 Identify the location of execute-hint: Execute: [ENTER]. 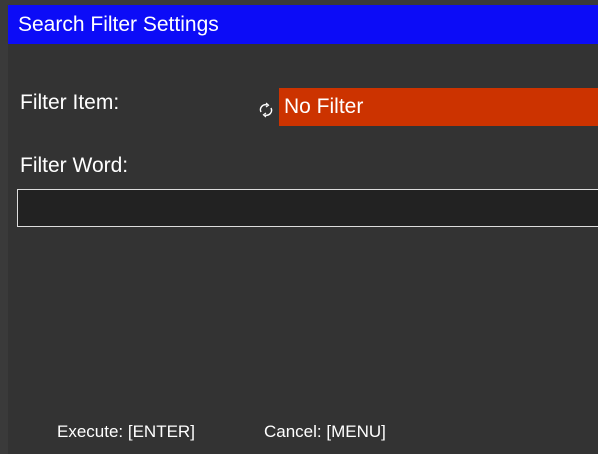
(126, 432).